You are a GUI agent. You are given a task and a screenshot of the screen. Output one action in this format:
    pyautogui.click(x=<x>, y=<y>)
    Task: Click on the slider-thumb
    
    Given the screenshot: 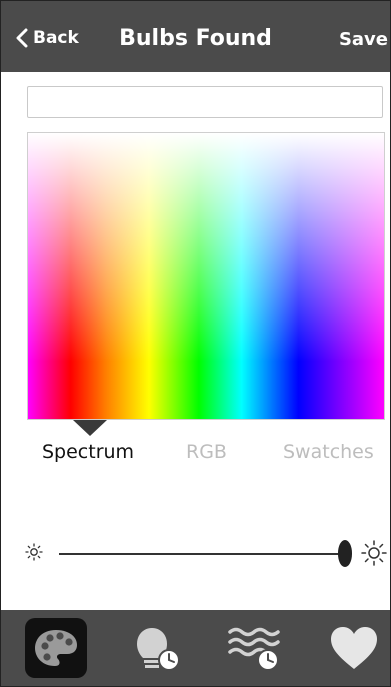 What is the action you would take?
    pyautogui.click(x=345, y=553)
    